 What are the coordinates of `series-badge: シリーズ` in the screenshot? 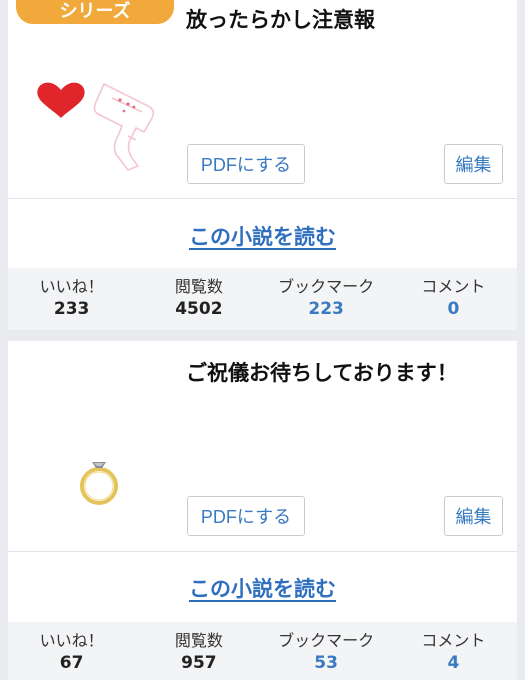 It's located at (95, 12).